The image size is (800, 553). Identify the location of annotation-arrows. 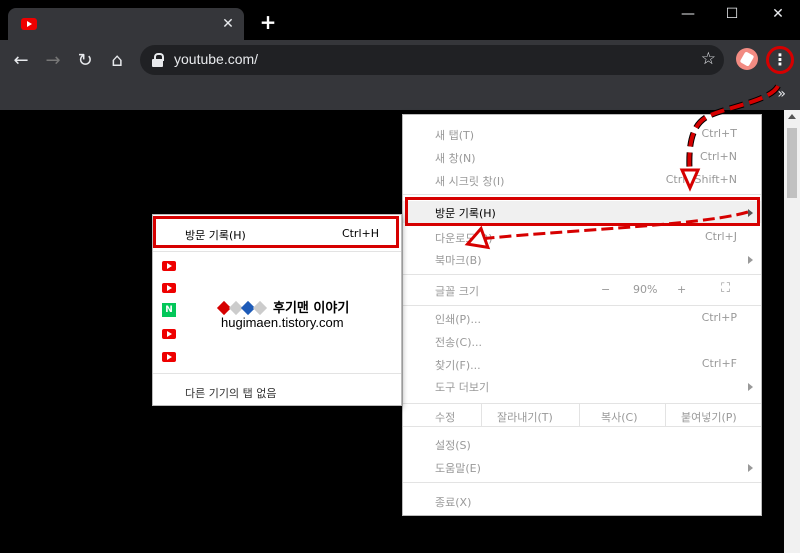
(622, 167).